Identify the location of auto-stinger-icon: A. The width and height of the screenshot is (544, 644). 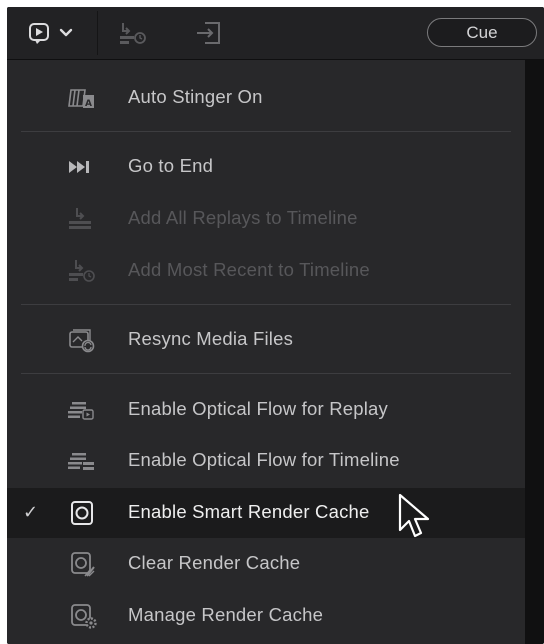
(83, 98).